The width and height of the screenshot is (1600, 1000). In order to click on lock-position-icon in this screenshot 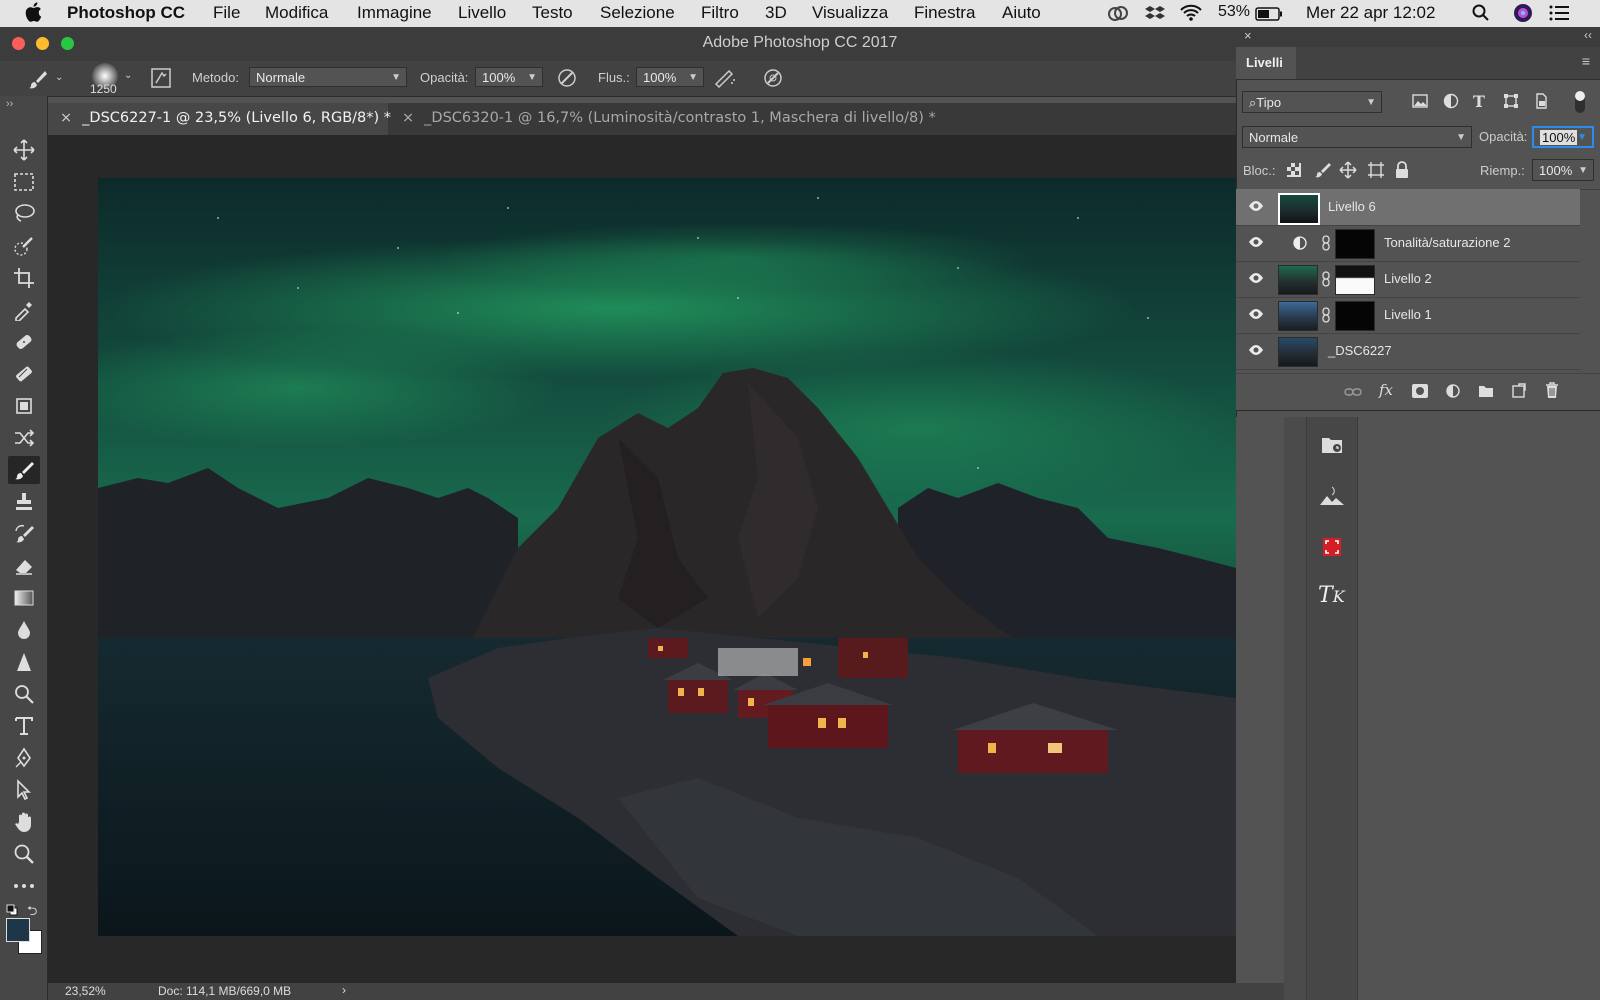, I will do `click(1348, 172)`.